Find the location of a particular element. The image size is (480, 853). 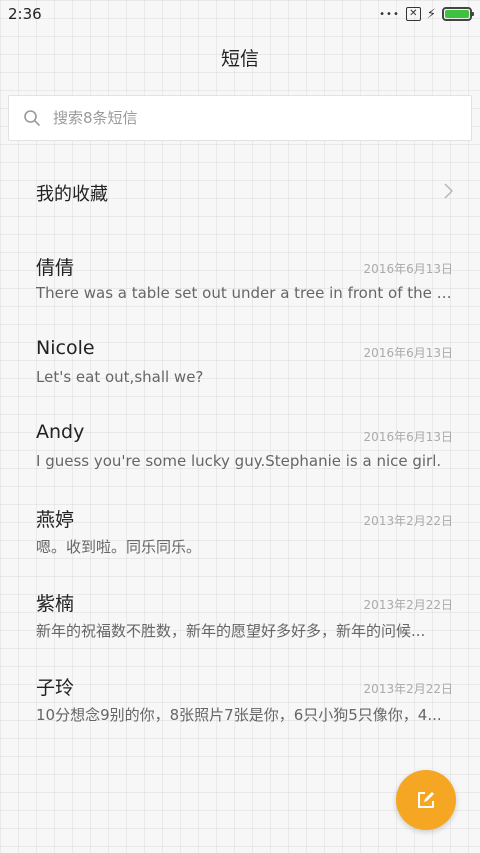

compose-icon is located at coordinates (426, 800).